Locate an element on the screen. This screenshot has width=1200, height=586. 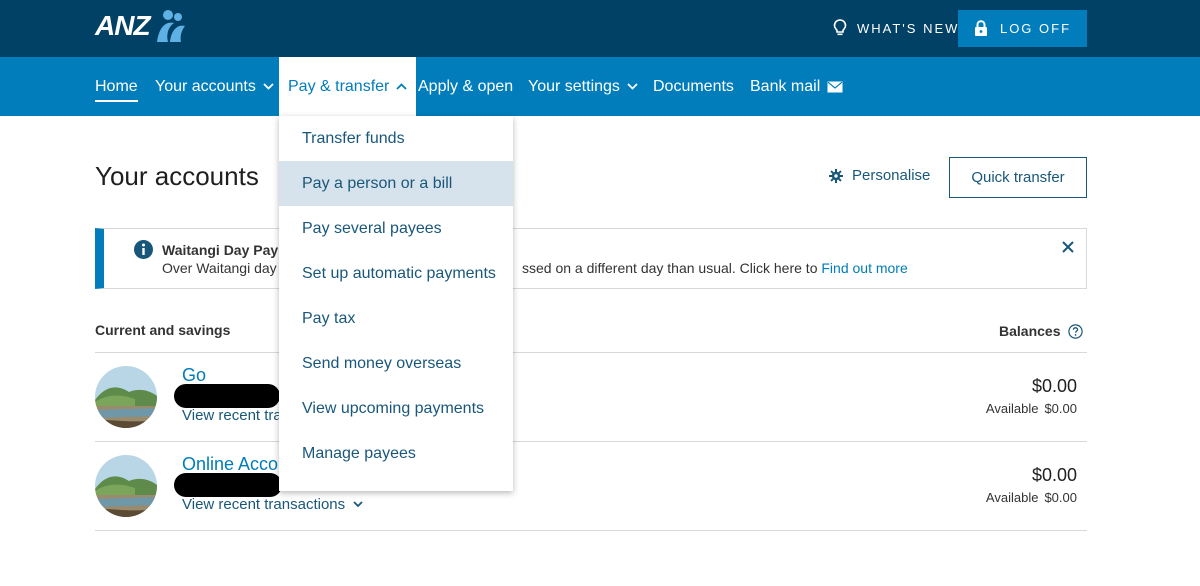
nav-documents-label: Documents is located at coordinates (693, 86).